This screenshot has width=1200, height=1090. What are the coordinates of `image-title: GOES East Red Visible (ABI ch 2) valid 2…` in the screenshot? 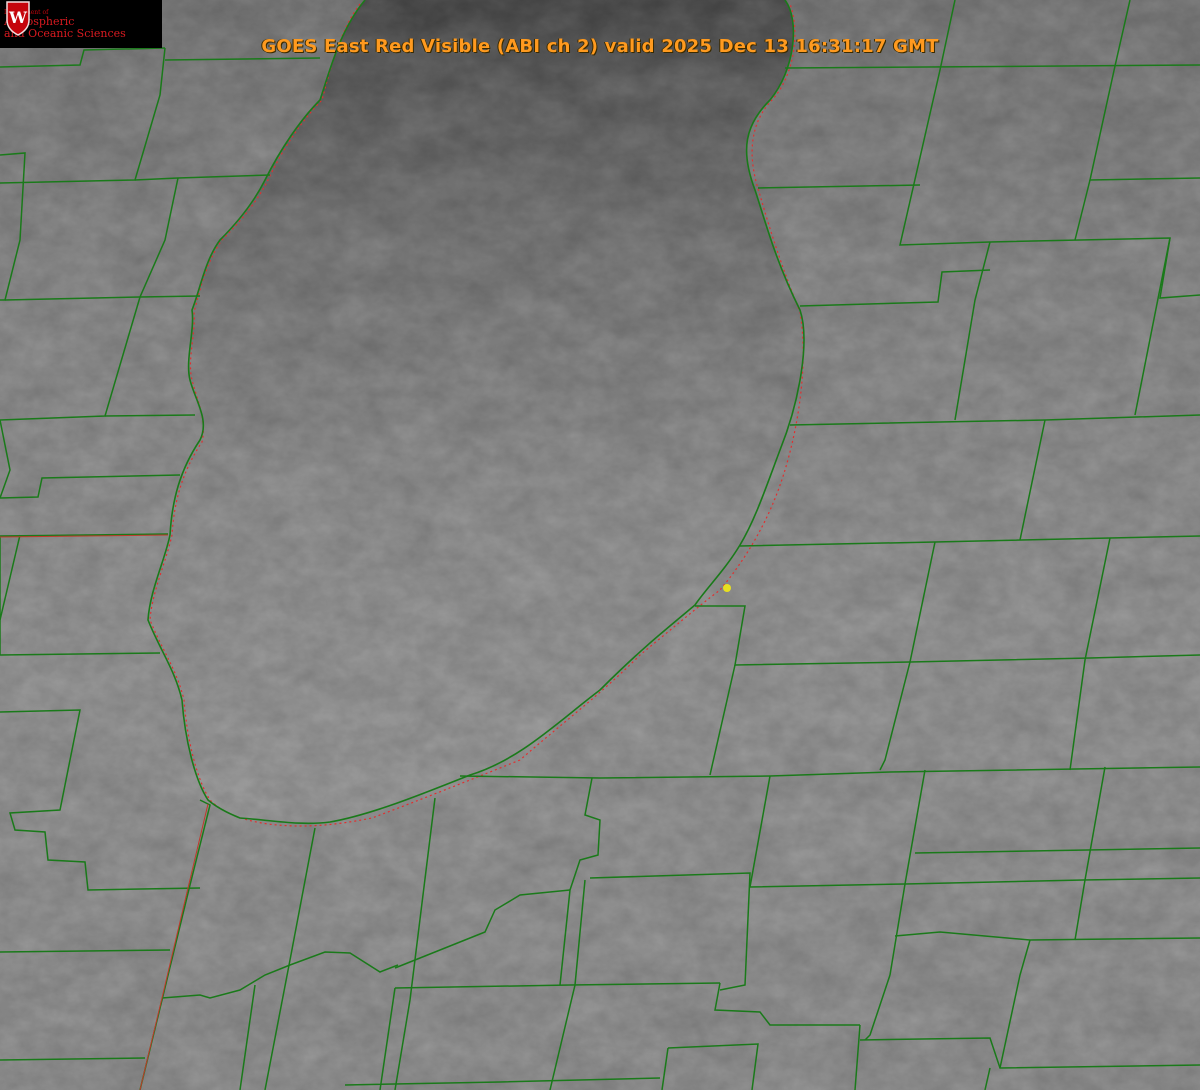 It's located at (600, 46).